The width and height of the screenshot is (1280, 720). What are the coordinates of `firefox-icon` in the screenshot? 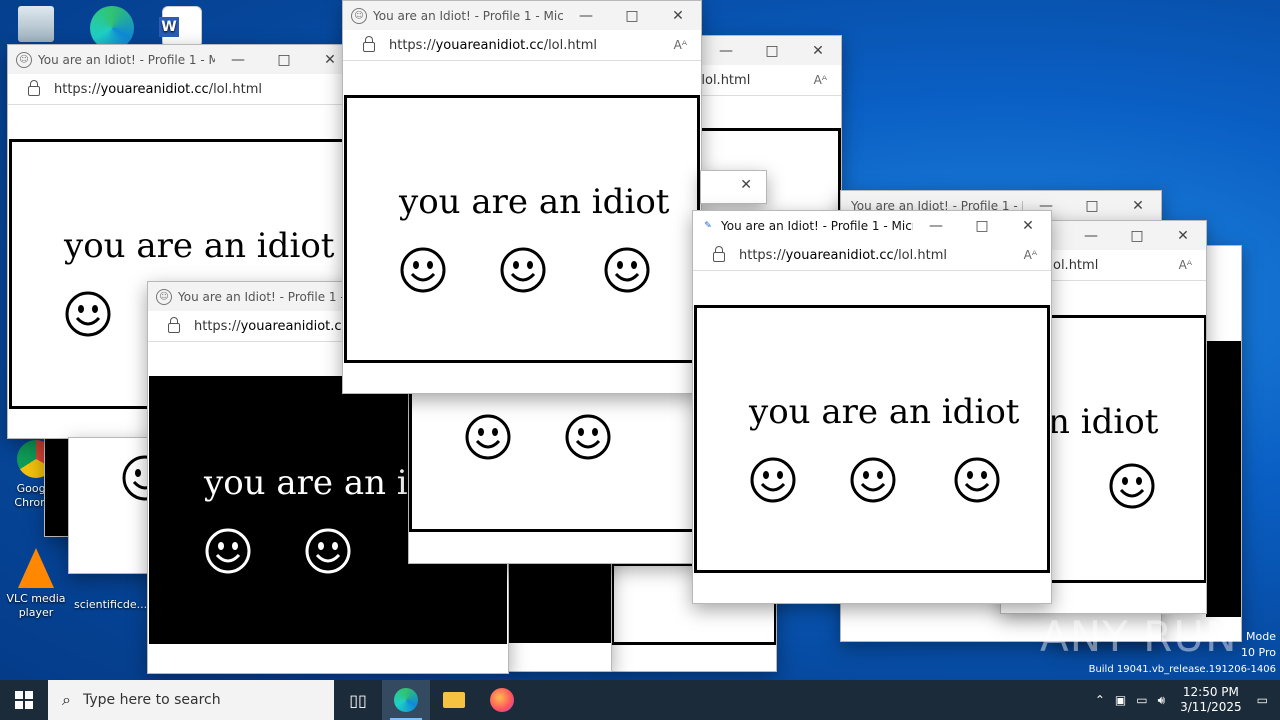 It's located at (502, 700).